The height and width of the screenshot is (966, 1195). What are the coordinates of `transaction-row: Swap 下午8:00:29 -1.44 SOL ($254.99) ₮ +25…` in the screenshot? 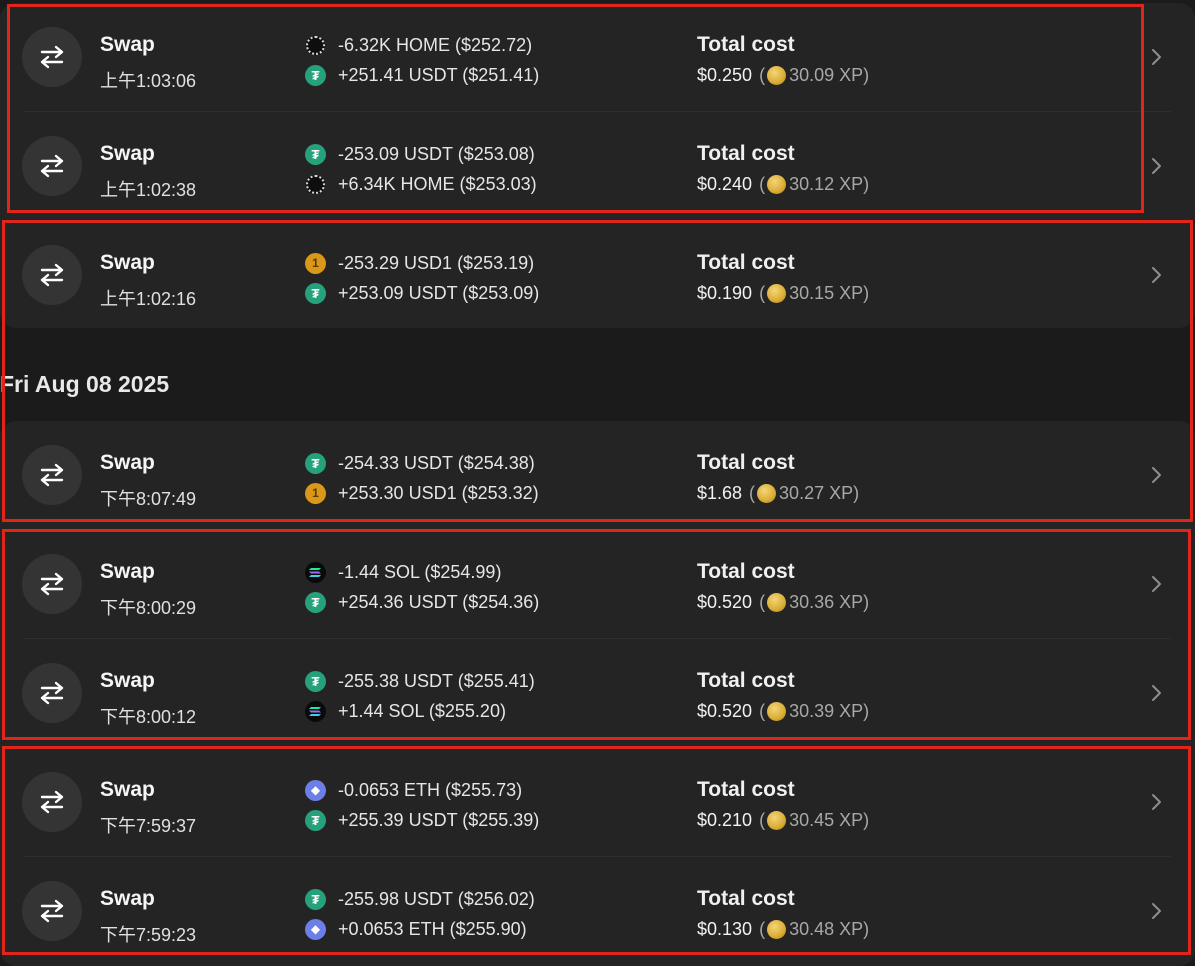 It's located at (597, 584).